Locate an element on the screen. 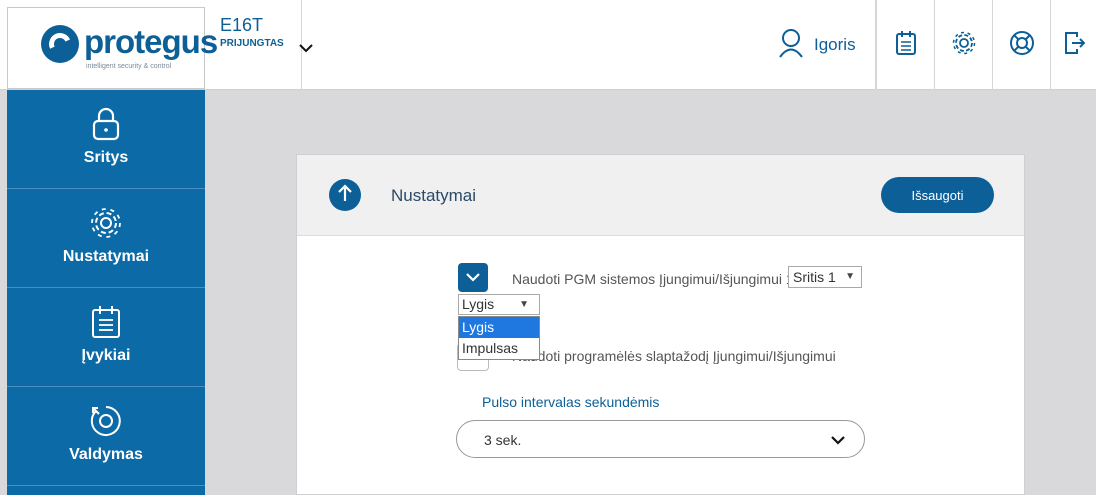  settings-button is located at coordinates (963, 45).